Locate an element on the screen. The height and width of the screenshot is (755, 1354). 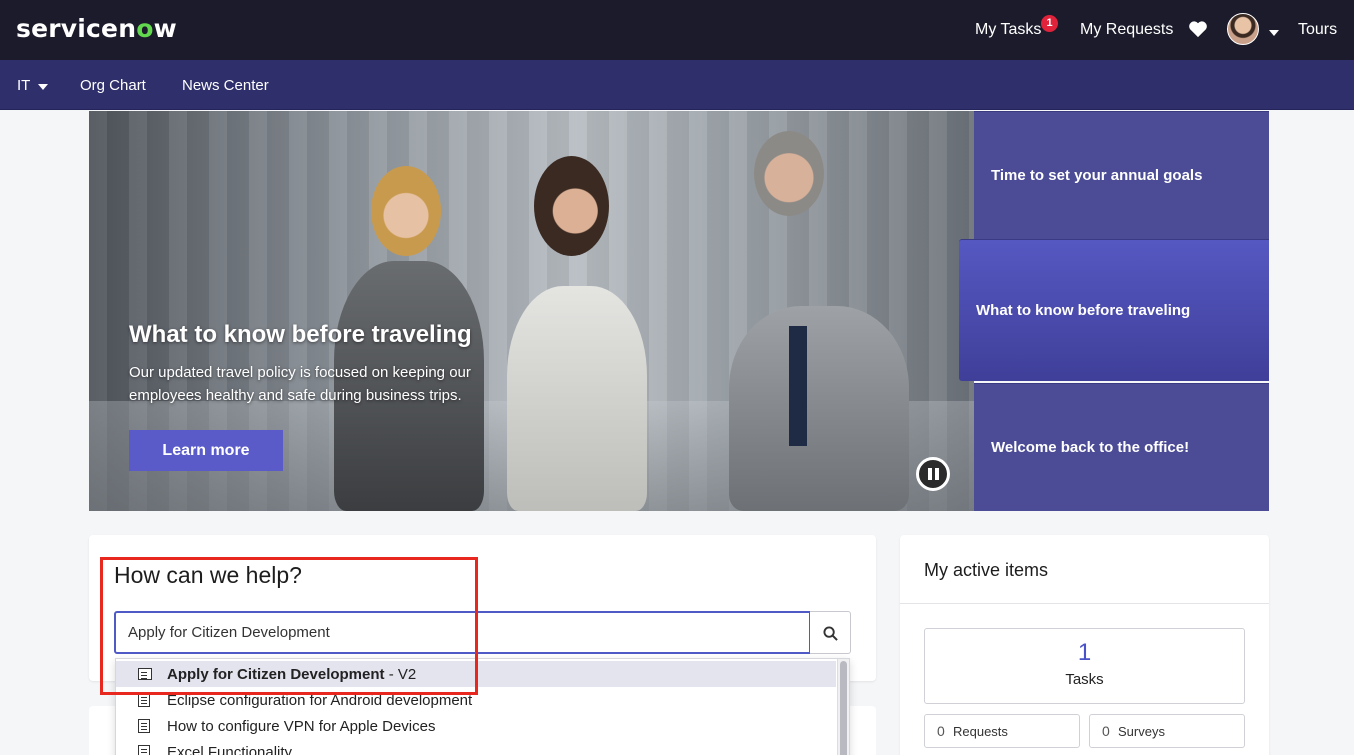
hero-title: What to know before traveling is located at coordinates (300, 334).